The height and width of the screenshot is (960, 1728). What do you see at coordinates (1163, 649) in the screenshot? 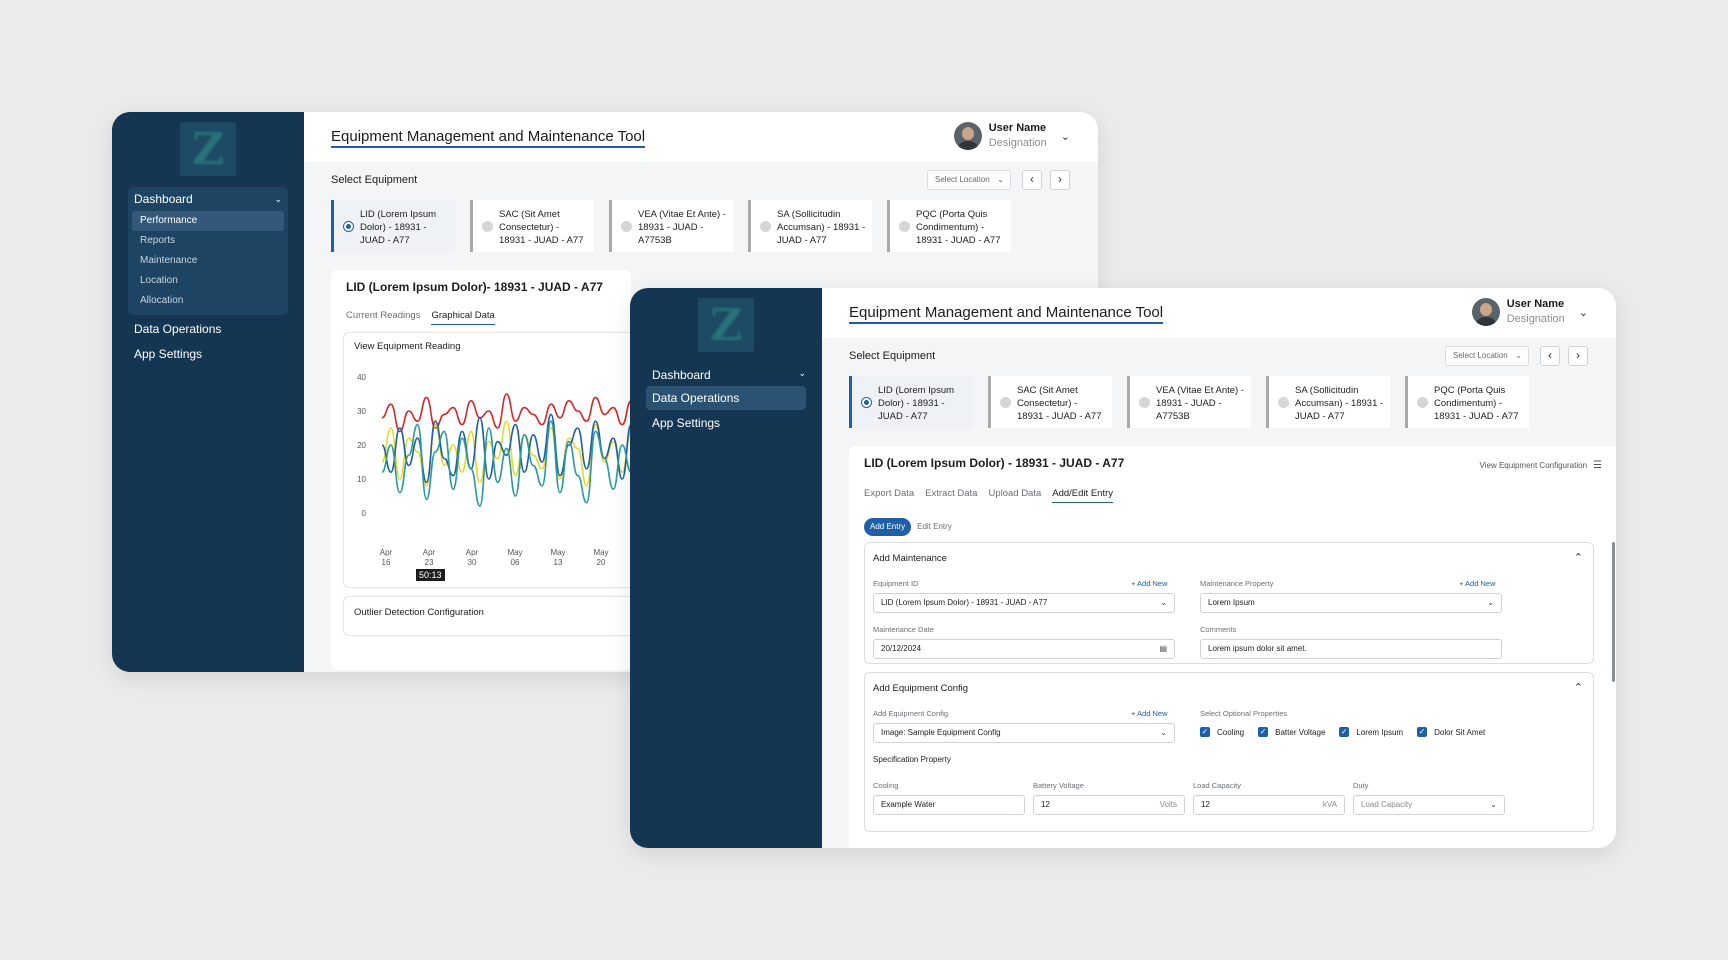
I see `calendar-icon: ▤` at bounding box center [1163, 649].